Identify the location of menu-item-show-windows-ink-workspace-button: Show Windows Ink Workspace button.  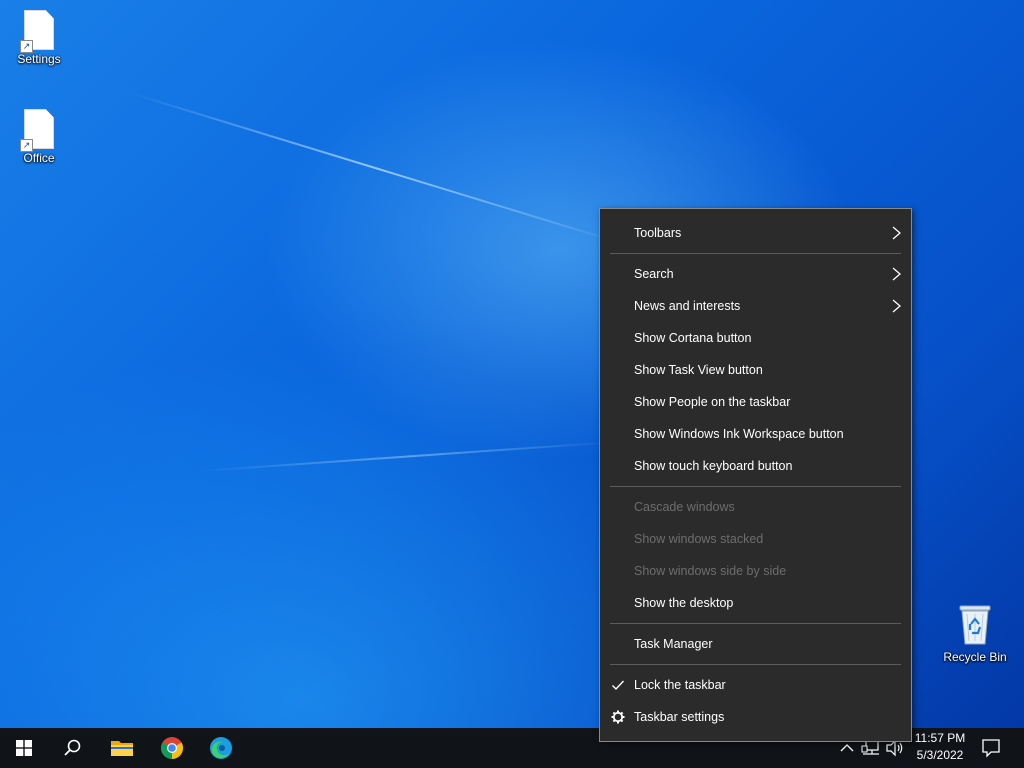
(755, 434).